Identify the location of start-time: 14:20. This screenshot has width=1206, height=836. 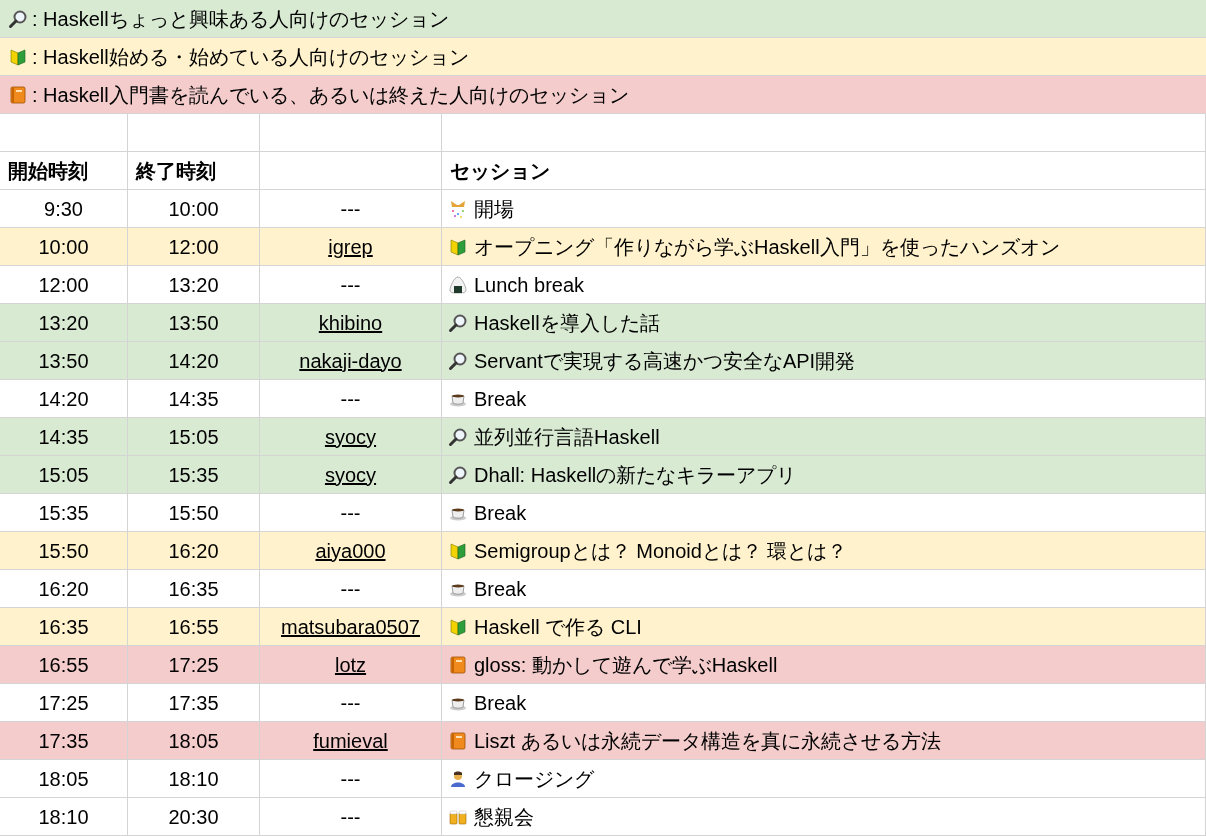
(63, 399).